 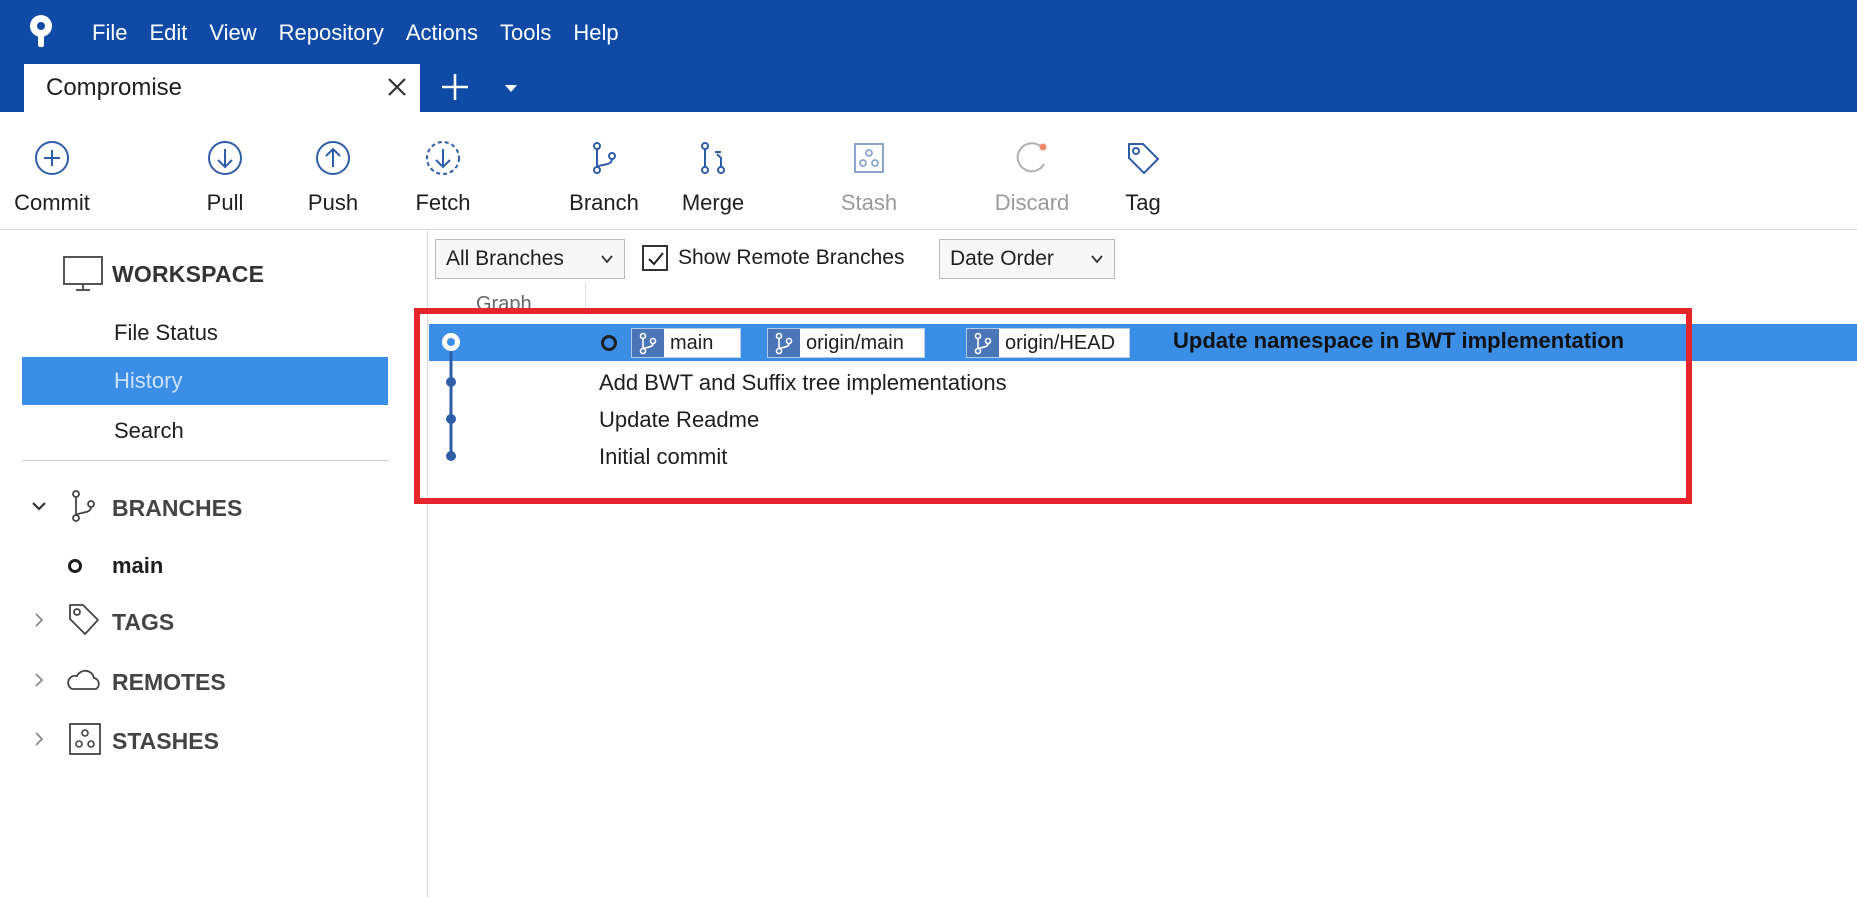 What do you see at coordinates (1399, 340) in the screenshot?
I see `commit-message: Update namespace in BWT implementation` at bounding box center [1399, 340].